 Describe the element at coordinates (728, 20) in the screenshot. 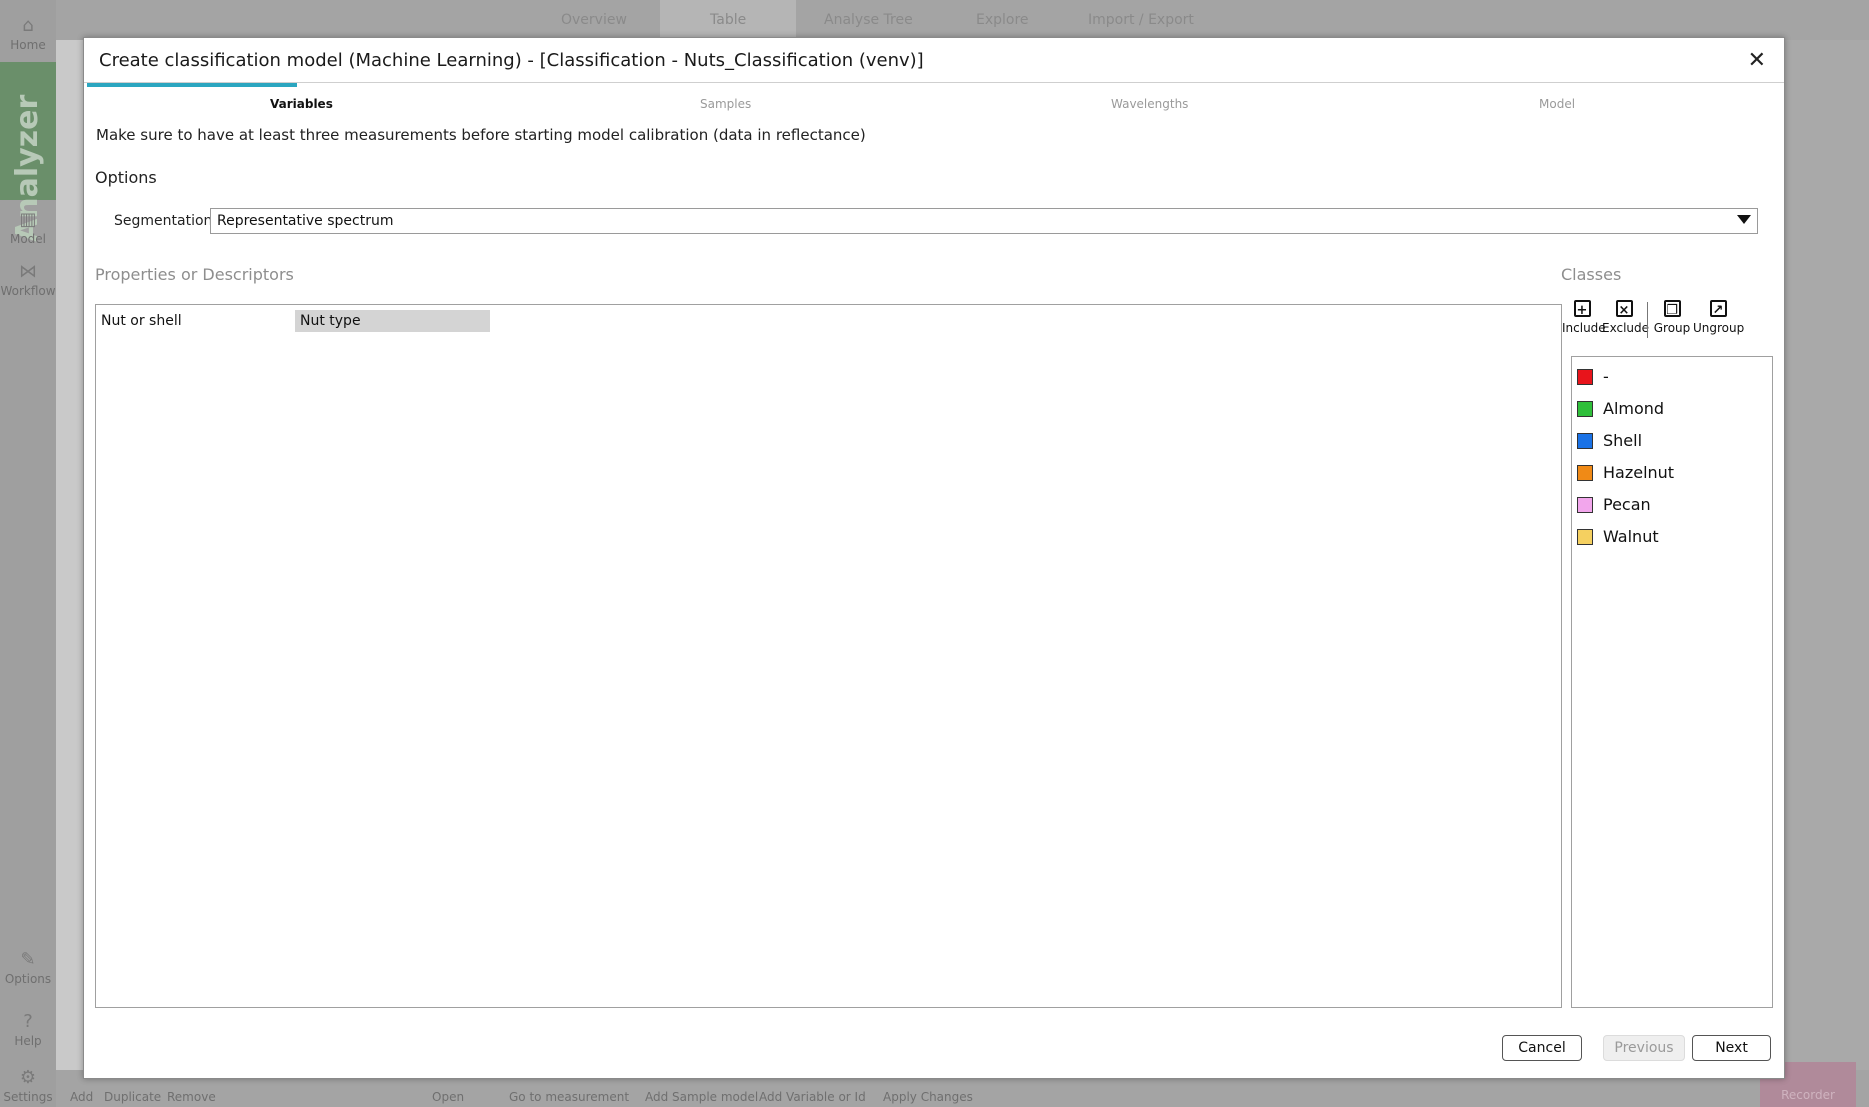

I see `tab-table: Table` at that location.